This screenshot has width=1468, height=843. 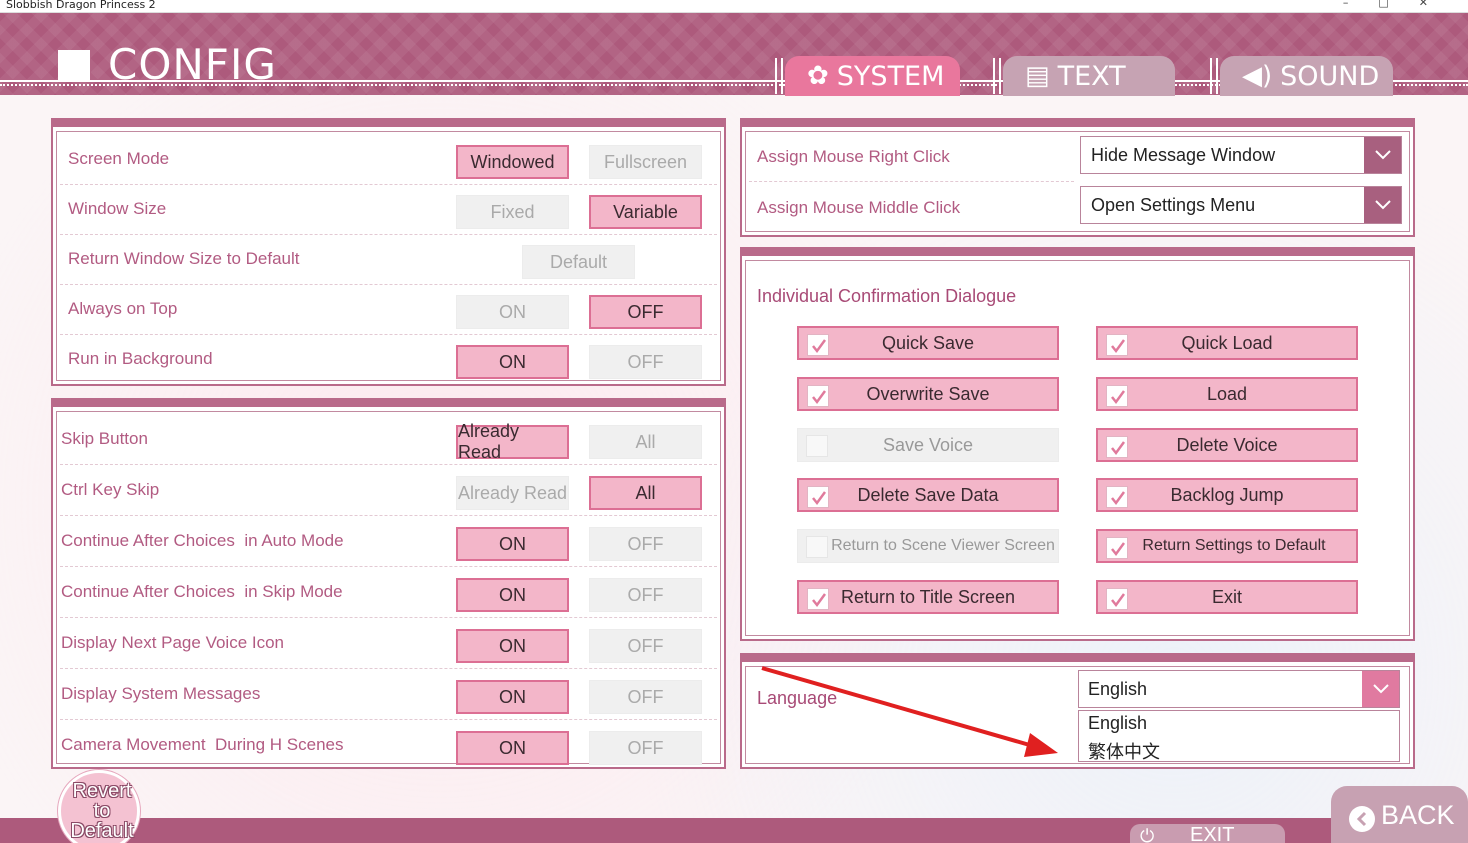 What do you see at coordinates (1399, 814) in the screenshot?
I see `back-button: BACK` at bounding box center [1399, 814].